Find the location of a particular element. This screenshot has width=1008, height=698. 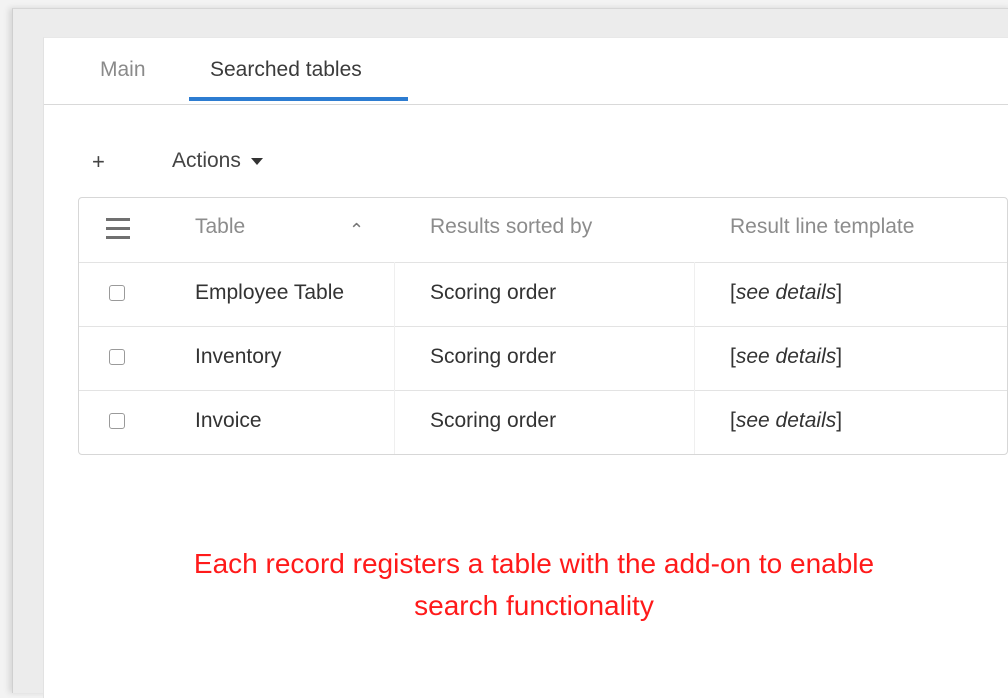

column-header-results-sorted-by: Results sorted by is located at coordinates (511, 227).